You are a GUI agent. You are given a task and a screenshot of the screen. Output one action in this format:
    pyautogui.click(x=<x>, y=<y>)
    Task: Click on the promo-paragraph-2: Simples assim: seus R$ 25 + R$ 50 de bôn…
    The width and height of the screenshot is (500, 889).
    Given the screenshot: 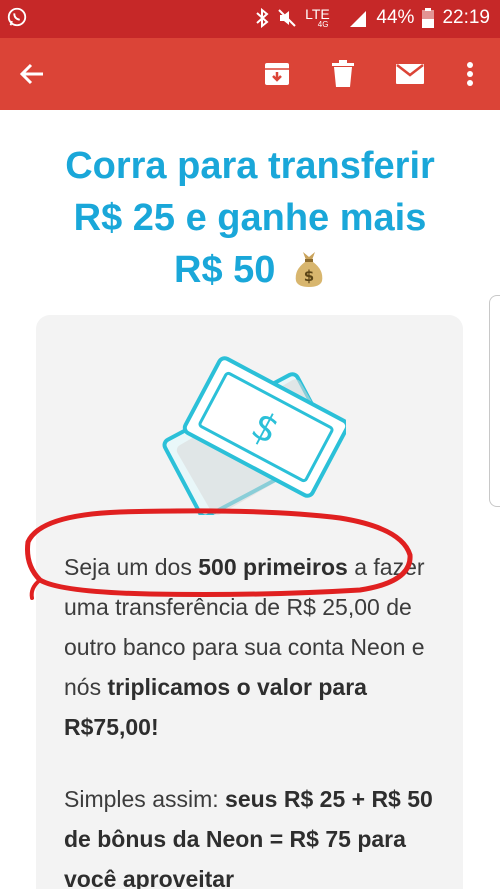 What is the action you would take?
    pyautogui.click(x=248, y=837)
    